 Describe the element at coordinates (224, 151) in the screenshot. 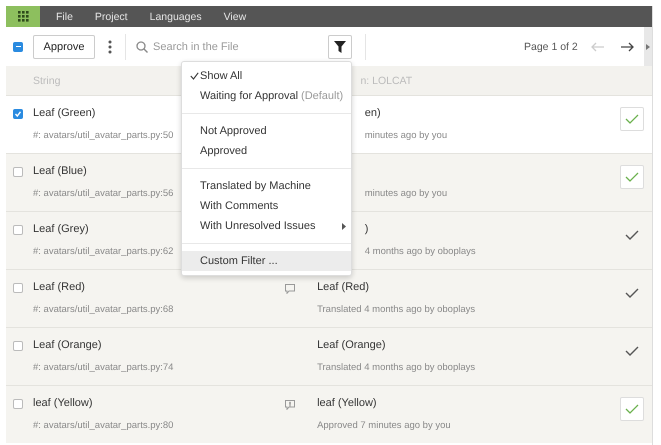

I see `menu-item-label: Approved` at that location.